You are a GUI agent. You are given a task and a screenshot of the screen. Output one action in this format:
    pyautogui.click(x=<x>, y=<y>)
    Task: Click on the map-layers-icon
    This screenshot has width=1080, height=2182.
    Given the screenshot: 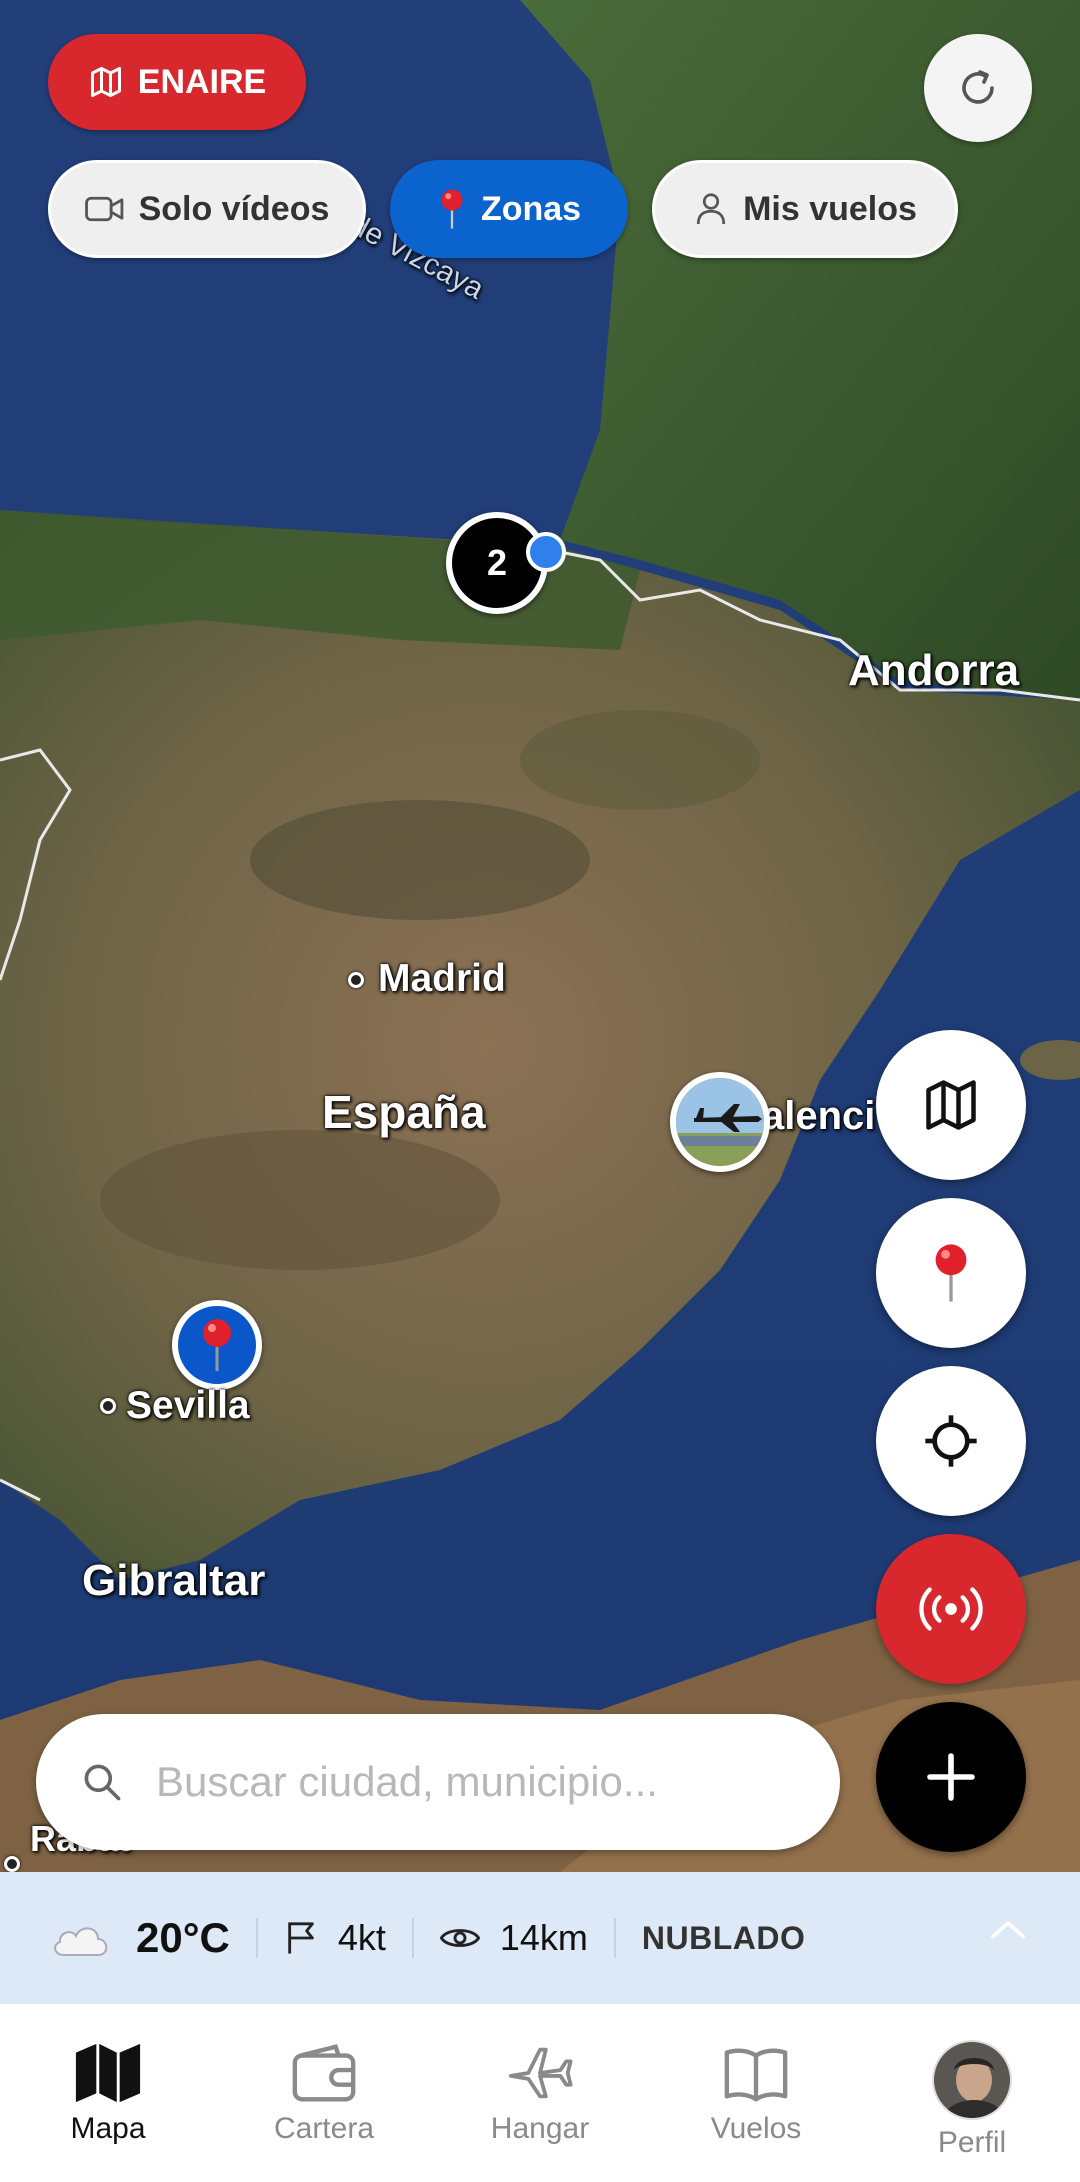 What is the action you would take?
    pyautogui.click(x=951, y=1105)
    